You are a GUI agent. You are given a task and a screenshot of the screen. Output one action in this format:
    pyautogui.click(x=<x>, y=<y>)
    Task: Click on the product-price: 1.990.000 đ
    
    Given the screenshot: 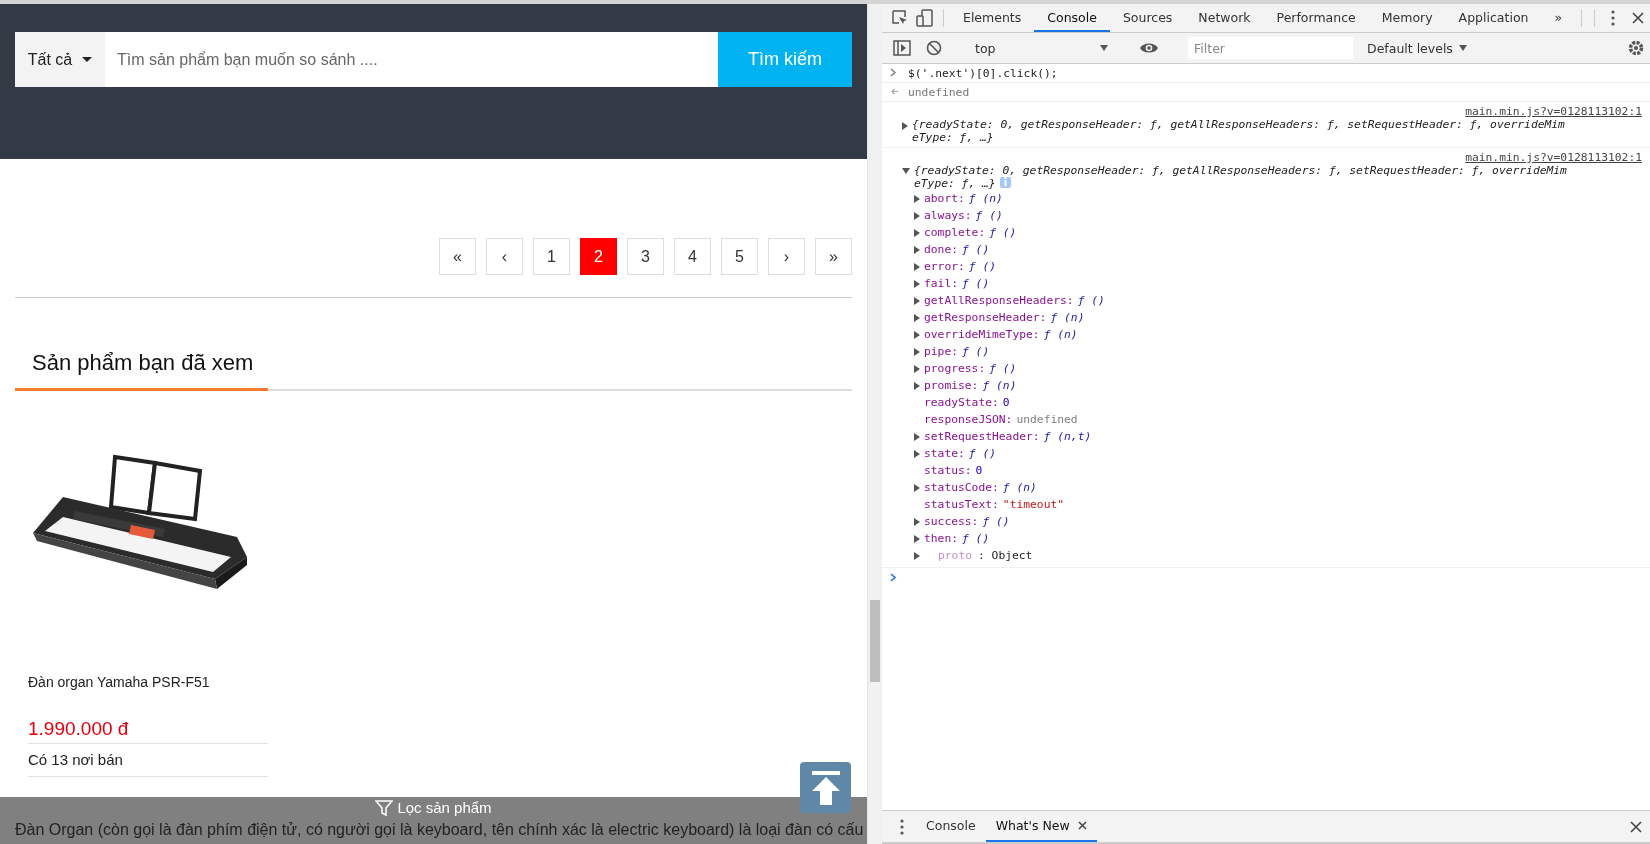 What is the action you would take?
    pyautogui.click(x=79, y=729)
    